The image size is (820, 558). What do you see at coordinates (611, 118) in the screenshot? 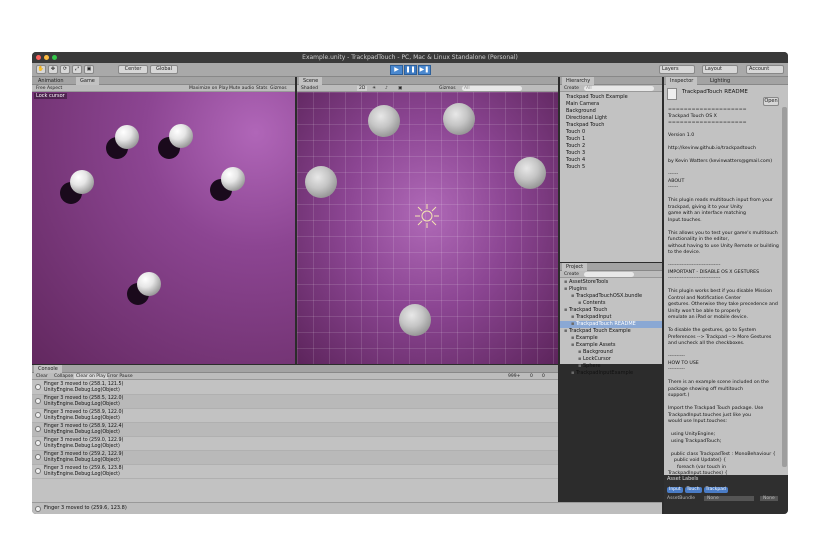
I see `hierarchy-item: Directional Light` at bounding box center [611, 118].